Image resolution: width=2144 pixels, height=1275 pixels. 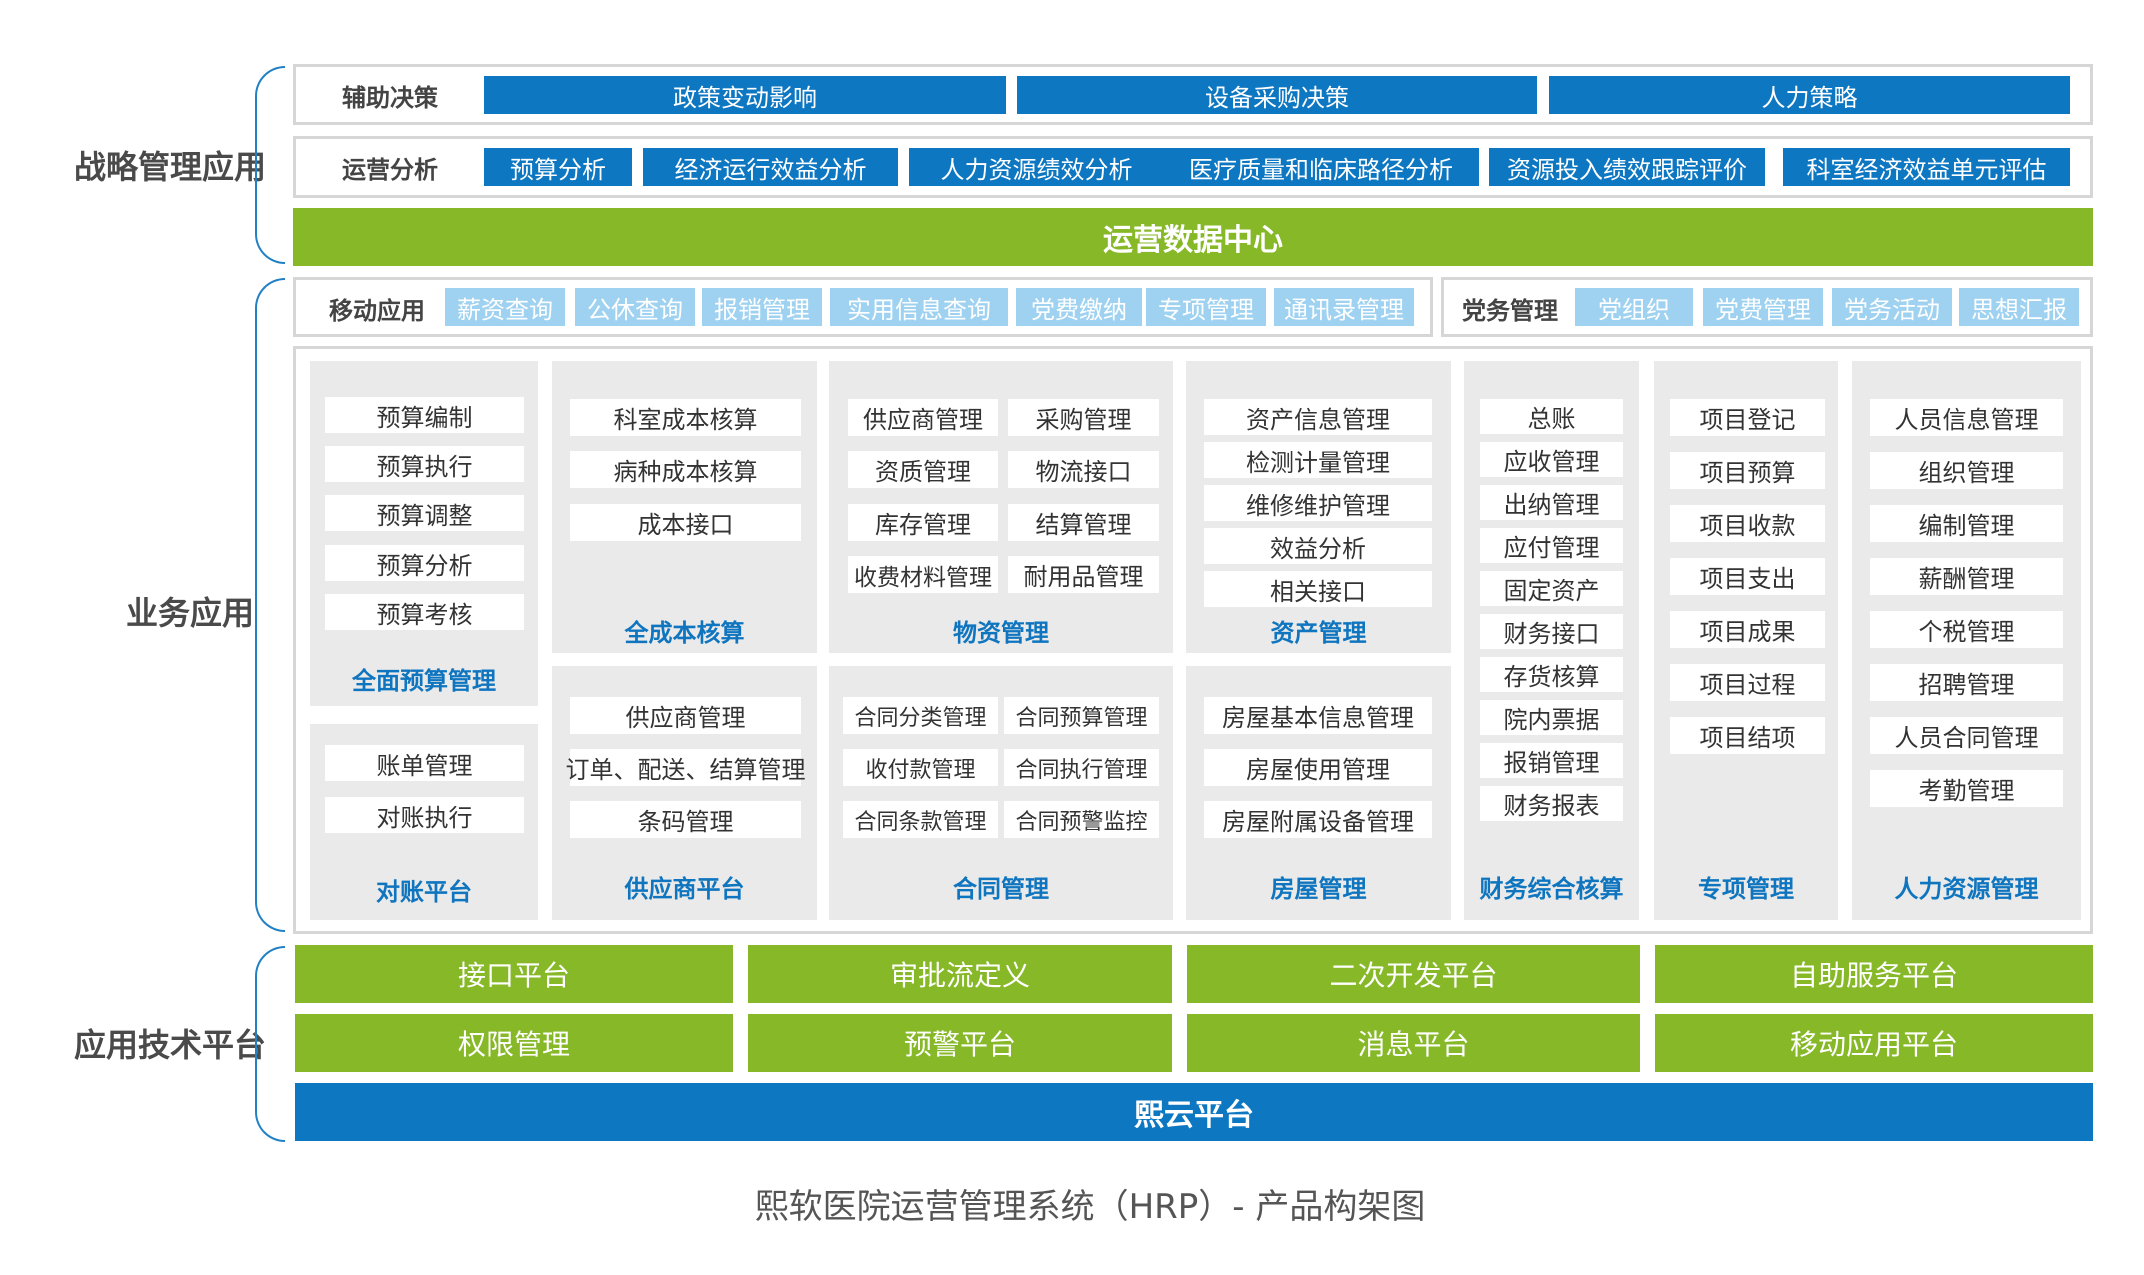 What do you see at coordinates (424, 891) in the screenshot?
I see `module-title-reconcile: 对账平台` at bounding box center [424, 891].